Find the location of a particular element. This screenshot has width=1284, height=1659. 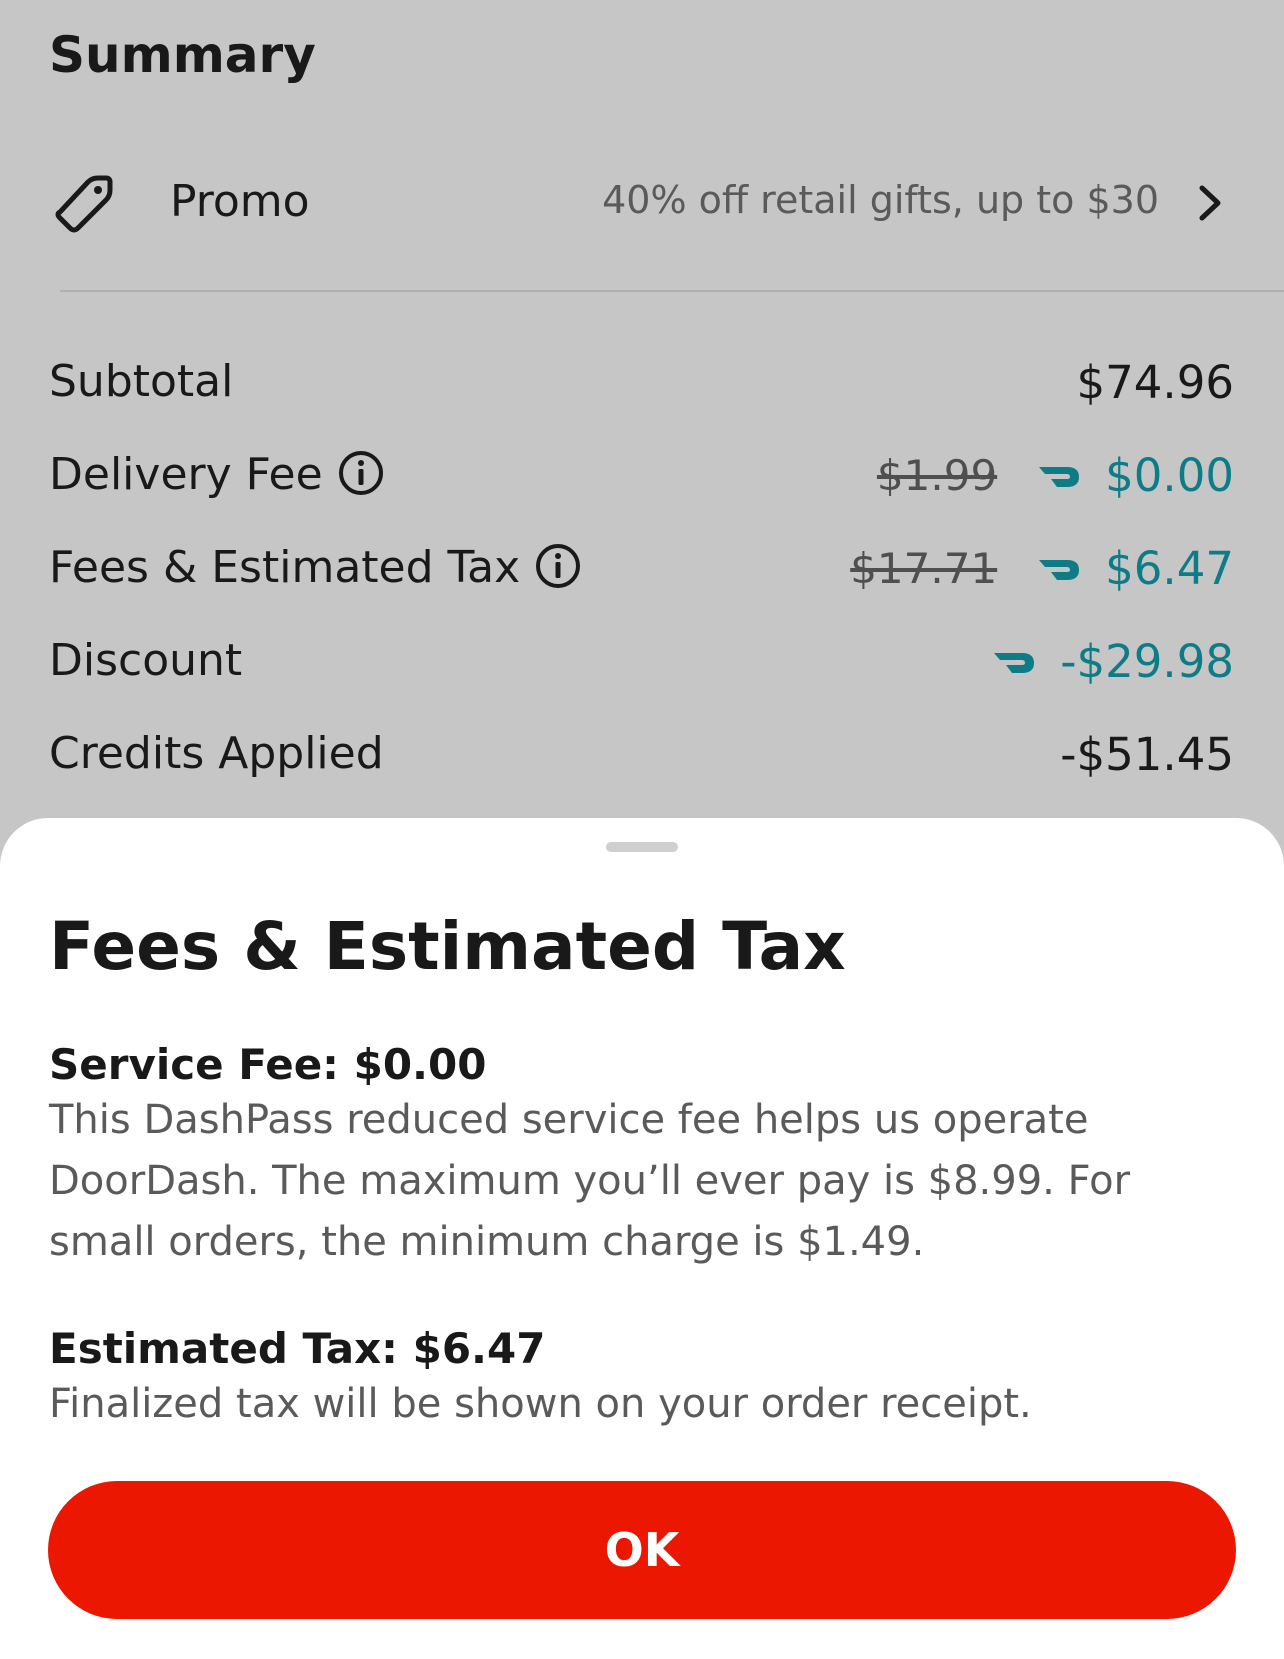

summary-title: Summary is located at coordinates (182, 55).